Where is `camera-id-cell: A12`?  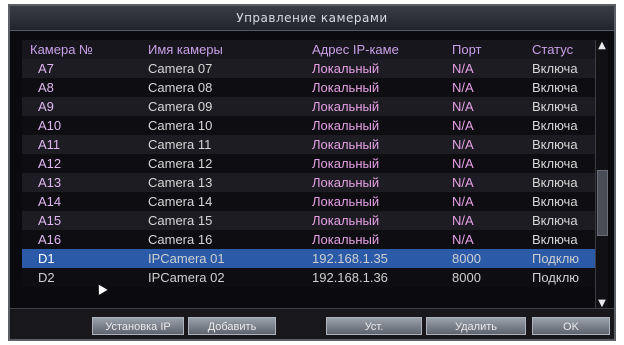 camera-id-cell: A12 is located at coordinates (81, 163).